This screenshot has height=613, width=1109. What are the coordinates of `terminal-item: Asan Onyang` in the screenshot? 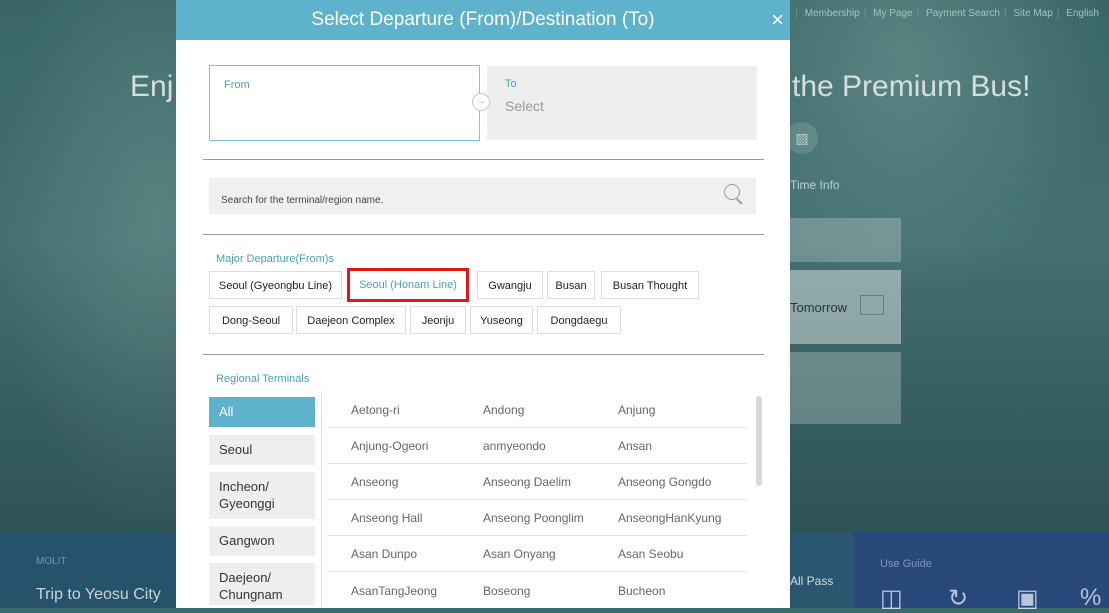 It's located at (519, 554).